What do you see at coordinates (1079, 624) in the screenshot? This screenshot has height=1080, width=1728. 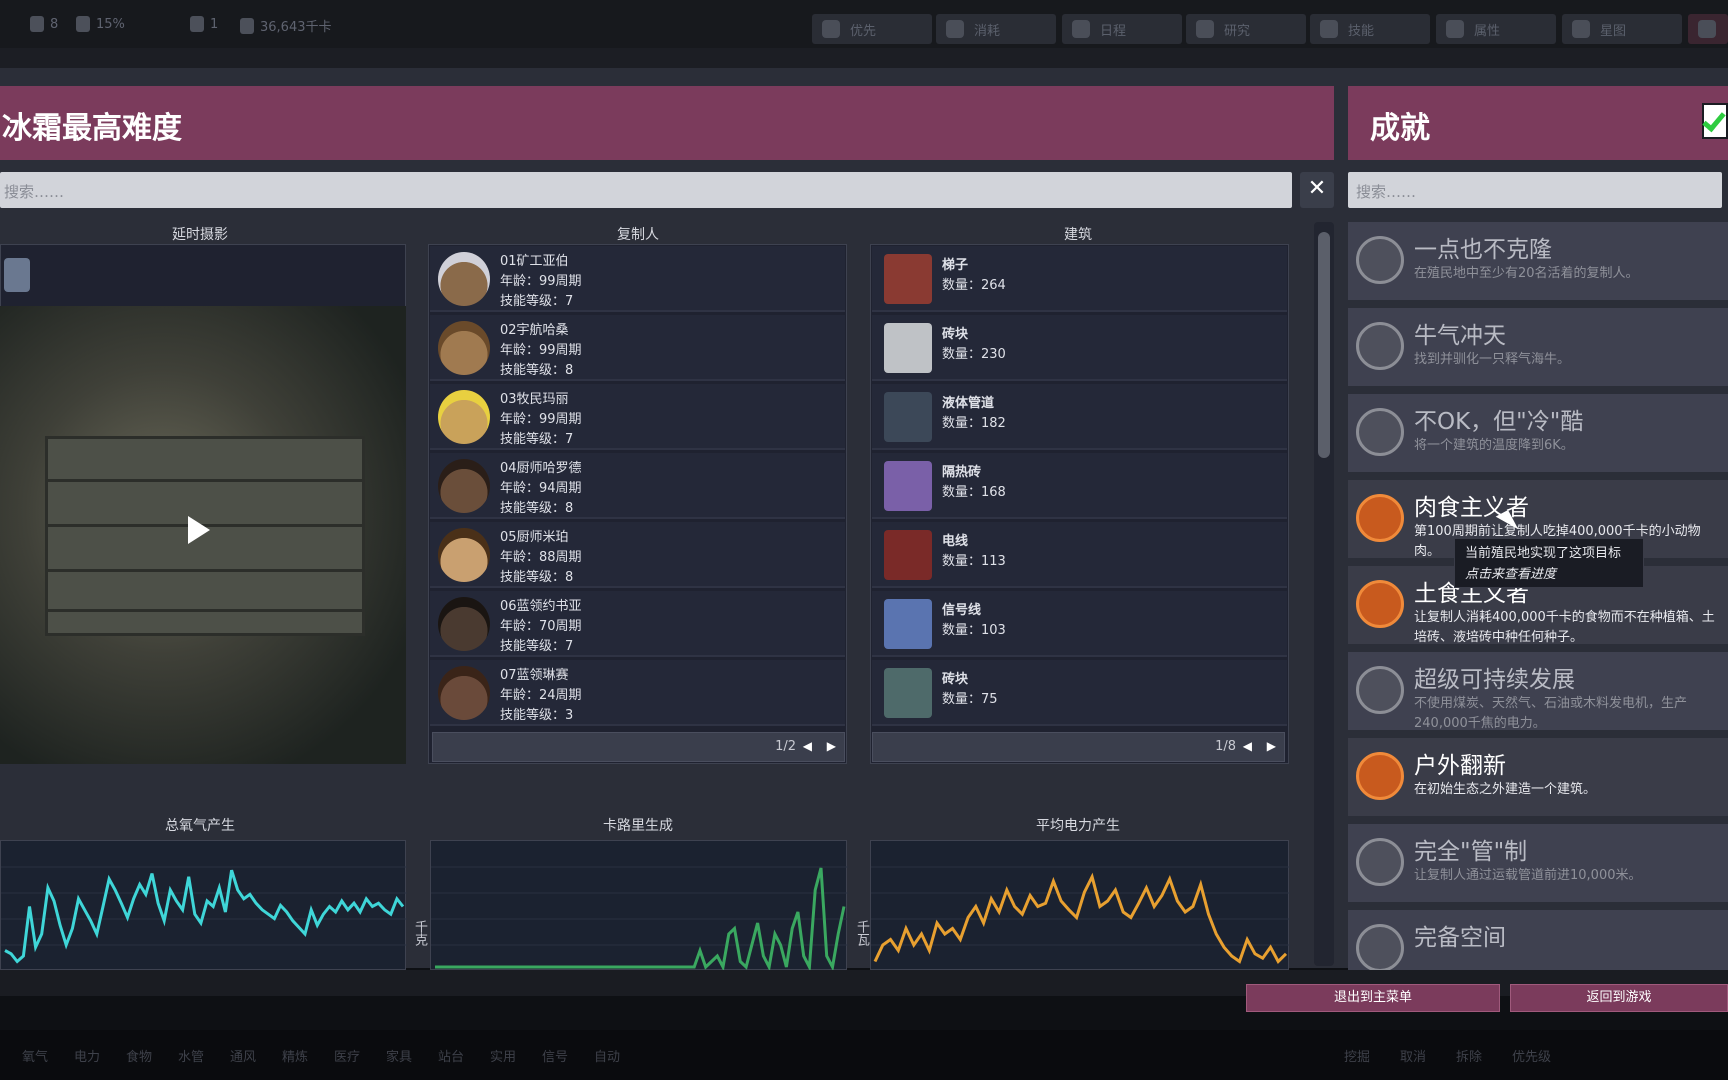 I see `building-row: 信号线 数量：103` at bounding box center [1079, 624].